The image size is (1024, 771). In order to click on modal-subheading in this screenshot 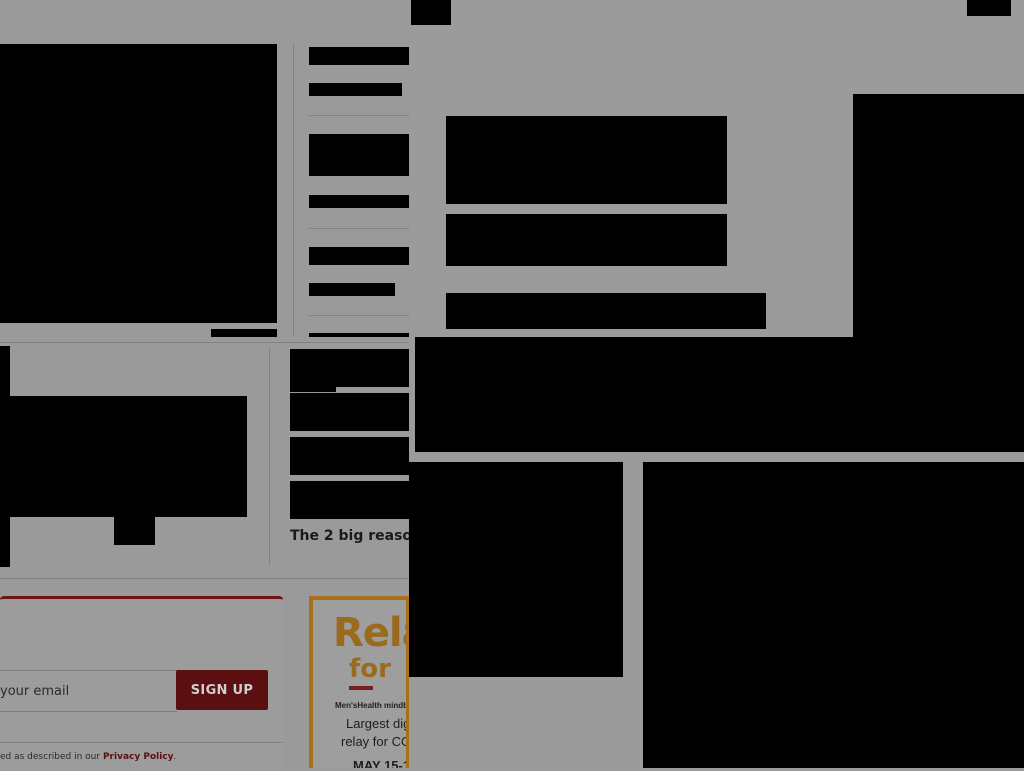, I will do `click(586, 240)`.